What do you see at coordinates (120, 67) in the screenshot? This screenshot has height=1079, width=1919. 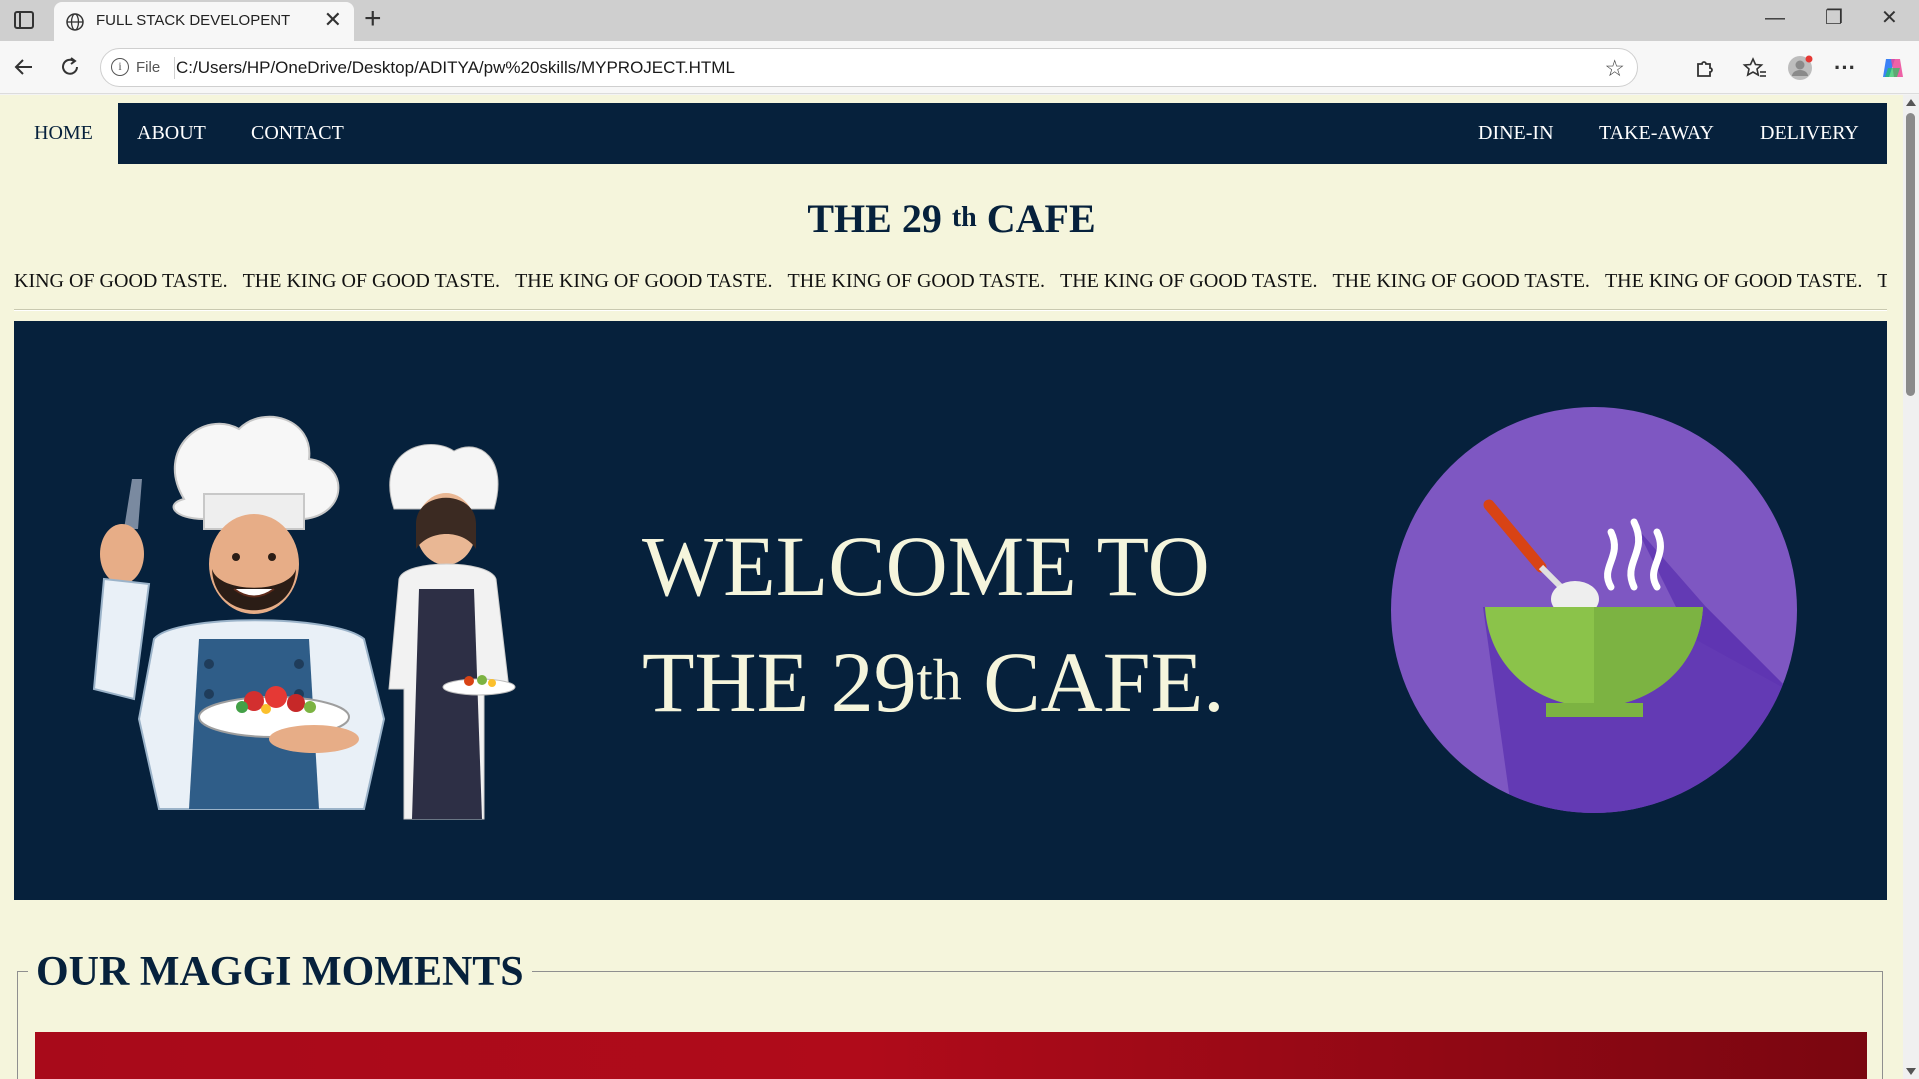 I see `info-icon: i` at bounding box center [120, 67].